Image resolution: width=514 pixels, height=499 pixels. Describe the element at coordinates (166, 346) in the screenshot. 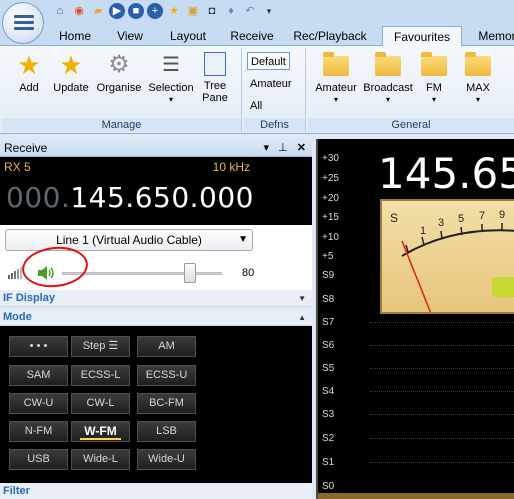

I see `mode-am-button: AM` at that location.